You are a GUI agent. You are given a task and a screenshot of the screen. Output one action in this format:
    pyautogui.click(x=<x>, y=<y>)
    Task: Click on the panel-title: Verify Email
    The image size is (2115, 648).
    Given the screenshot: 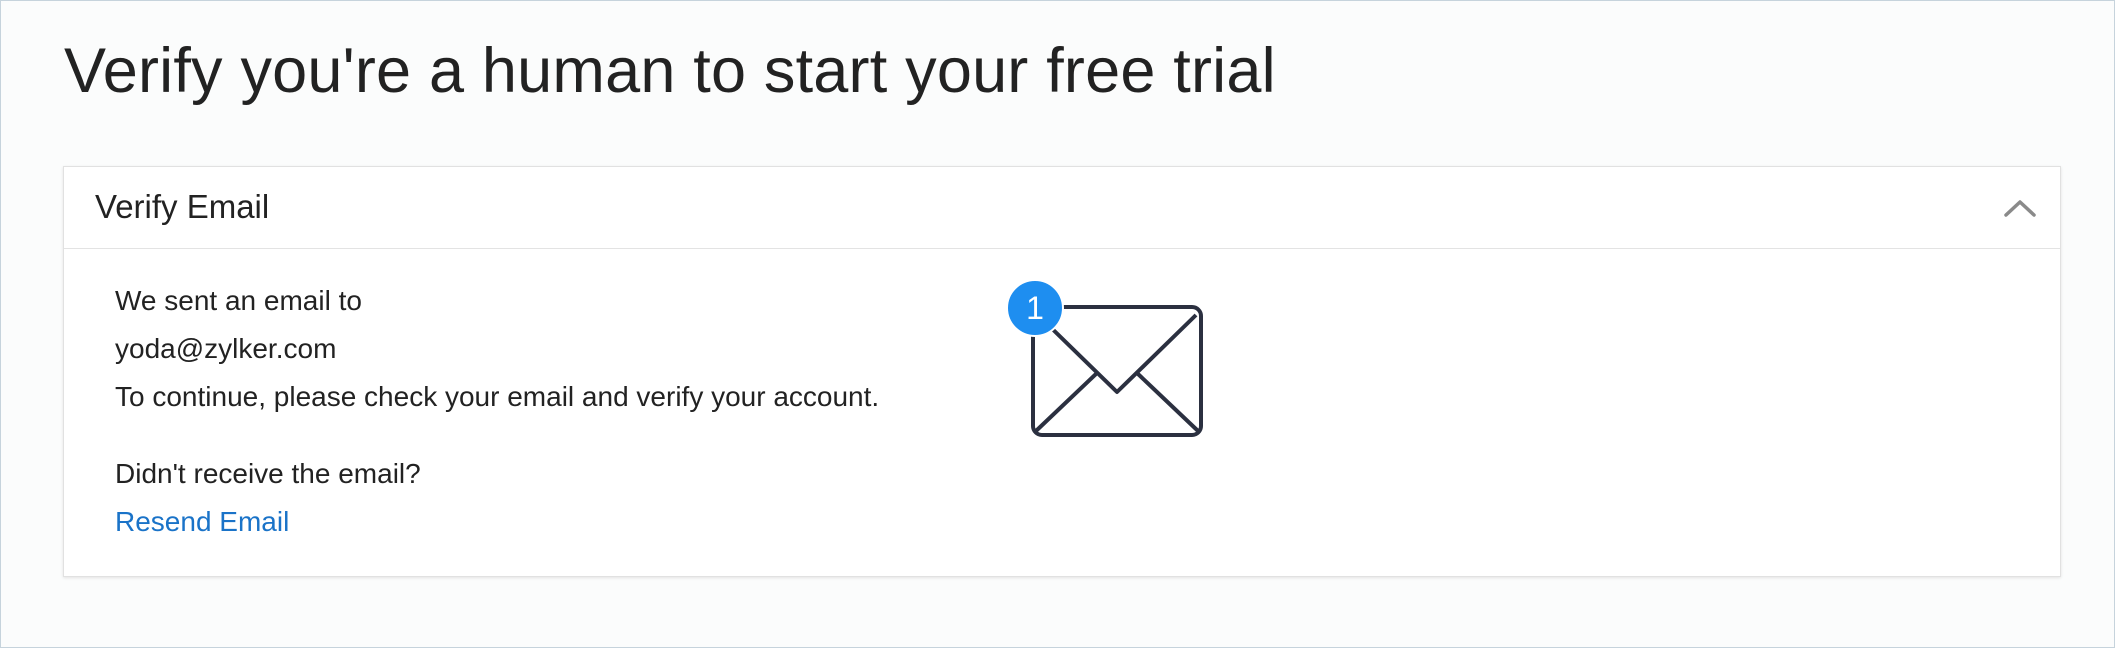 What is the action you would take?
    pyautogui.click(x=182, y=206)
    